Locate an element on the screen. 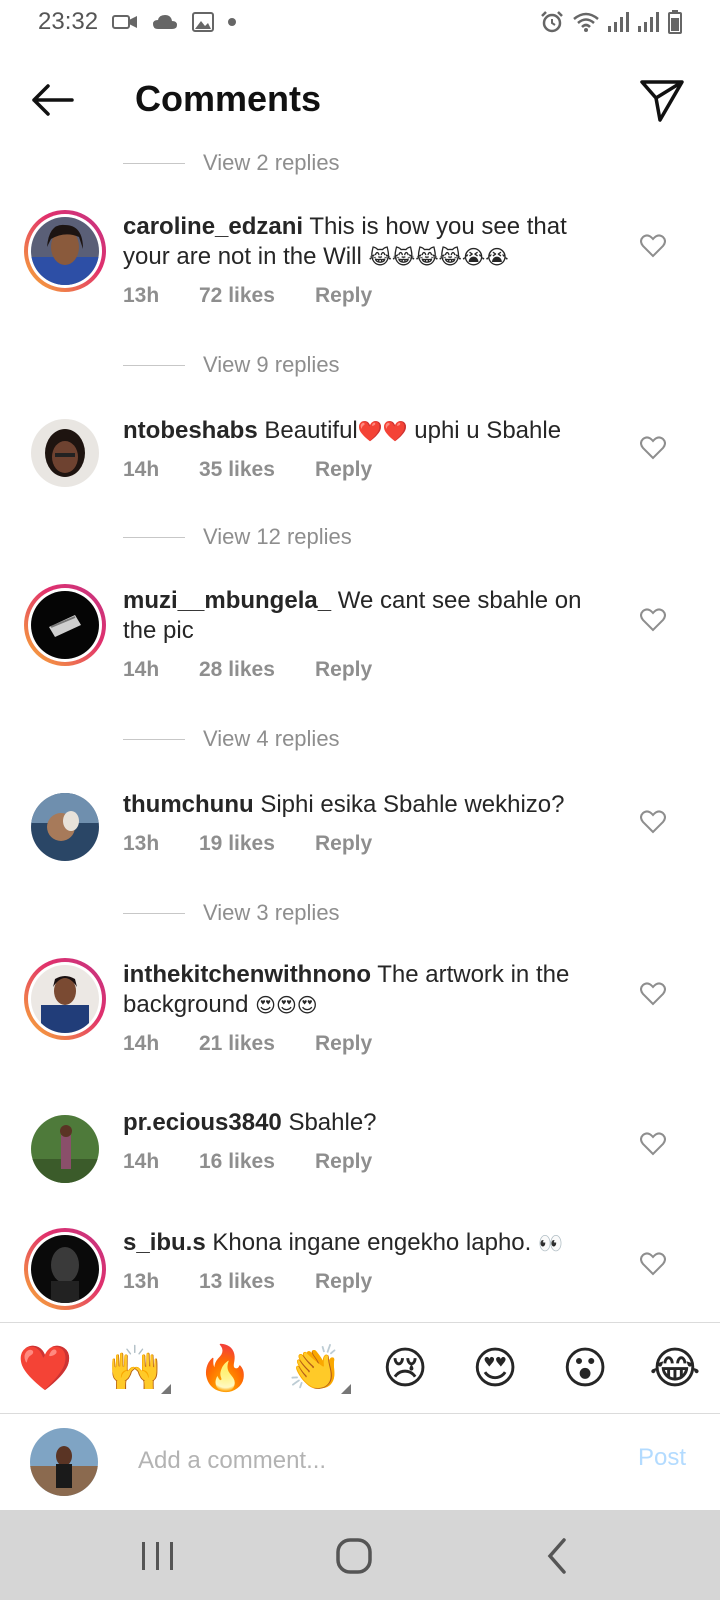 The width and height of the screenshot is (720, 1600). comment-emoji: 😍😍😍 is located at coordinates (286, 1005).